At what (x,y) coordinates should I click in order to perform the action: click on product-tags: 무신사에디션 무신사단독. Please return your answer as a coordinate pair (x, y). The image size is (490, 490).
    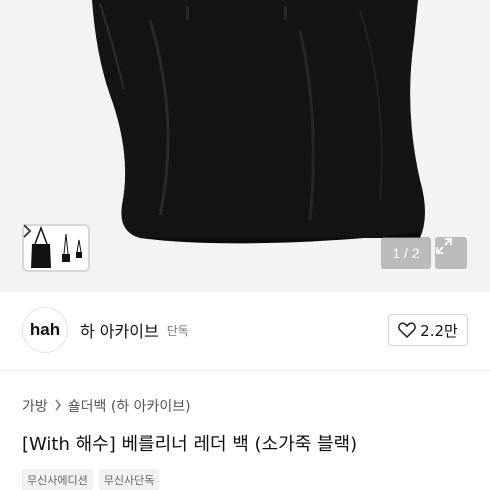
    Looking at the image, I should click on (91, 479).